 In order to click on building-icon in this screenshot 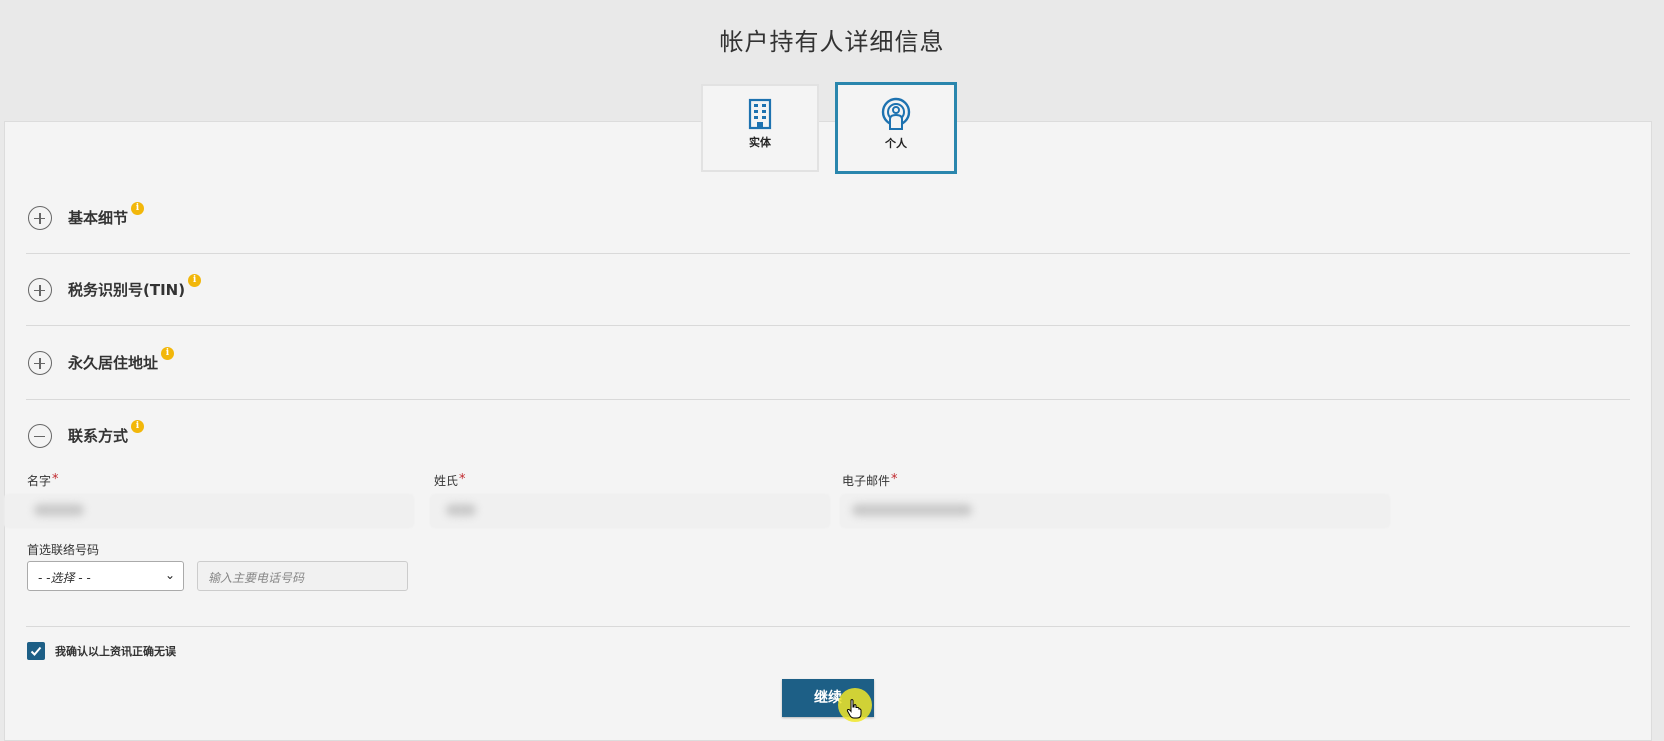, I will do `click(760, 114)`.